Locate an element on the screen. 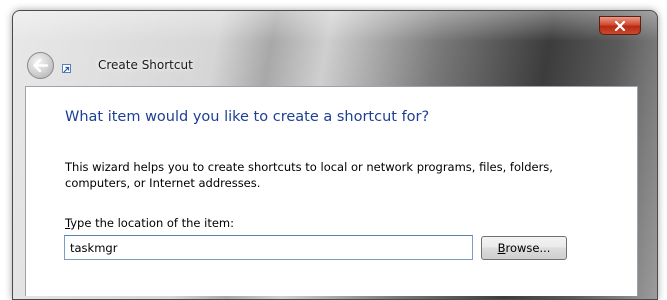 Image resolution: width=667 pixels, height=300 pixels. location-label: Type the location of the item: is located at coordinates (149, 223).